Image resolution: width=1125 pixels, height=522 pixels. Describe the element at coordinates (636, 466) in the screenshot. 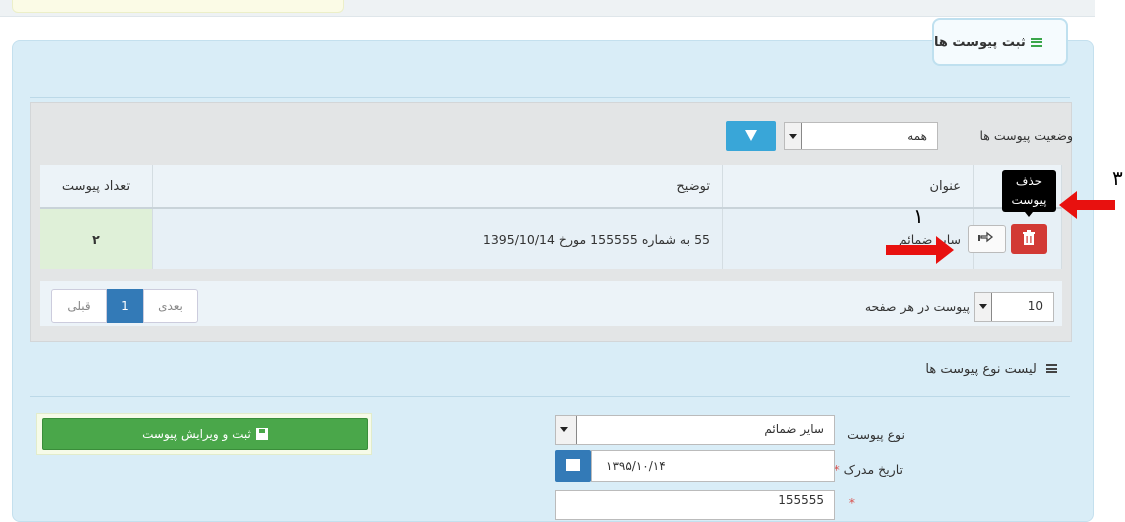

I see `date-value: ۱۳۹۵/۱۰/۱۴` at that location.